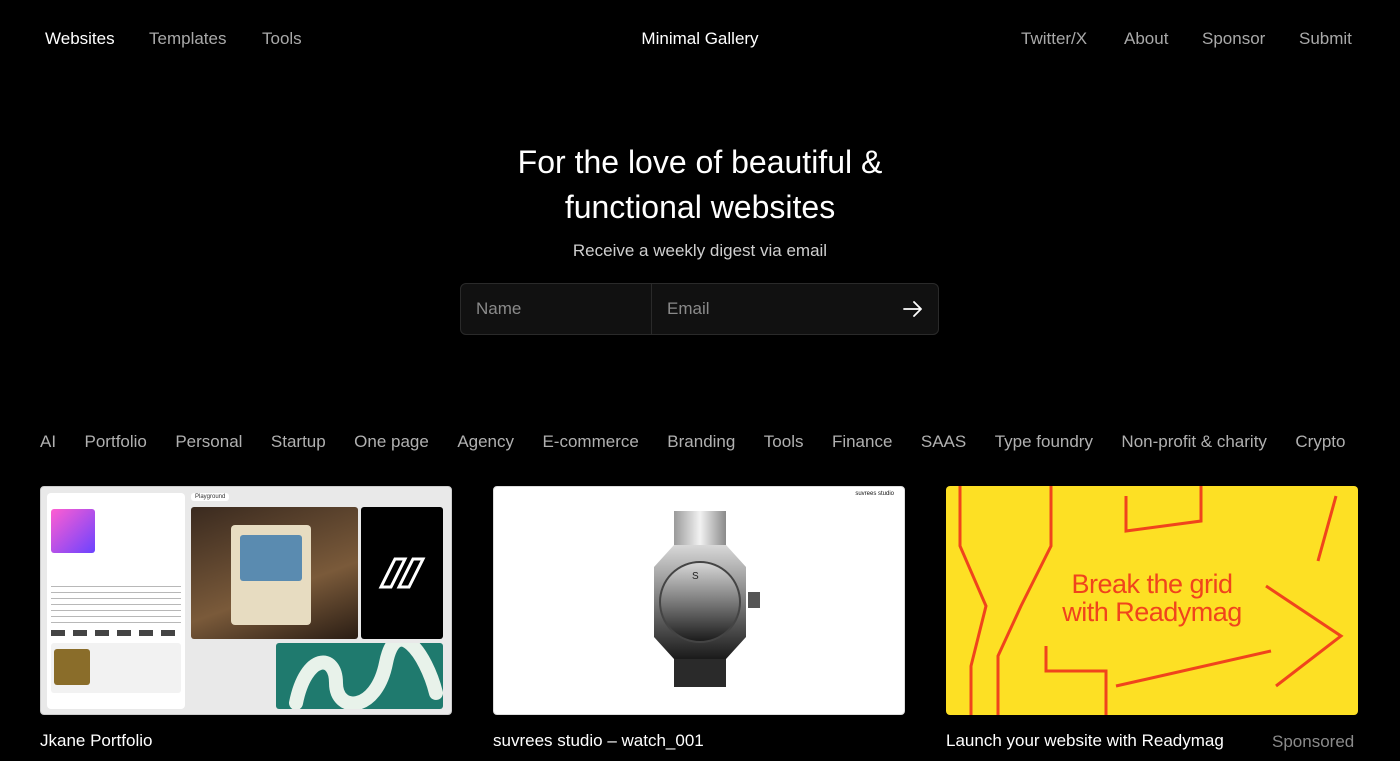 The height and width of the screenshot is (761, 1400). Describe the element at coordinates (73, 531) in the screenshot. I see `preview-avatar` at that location.